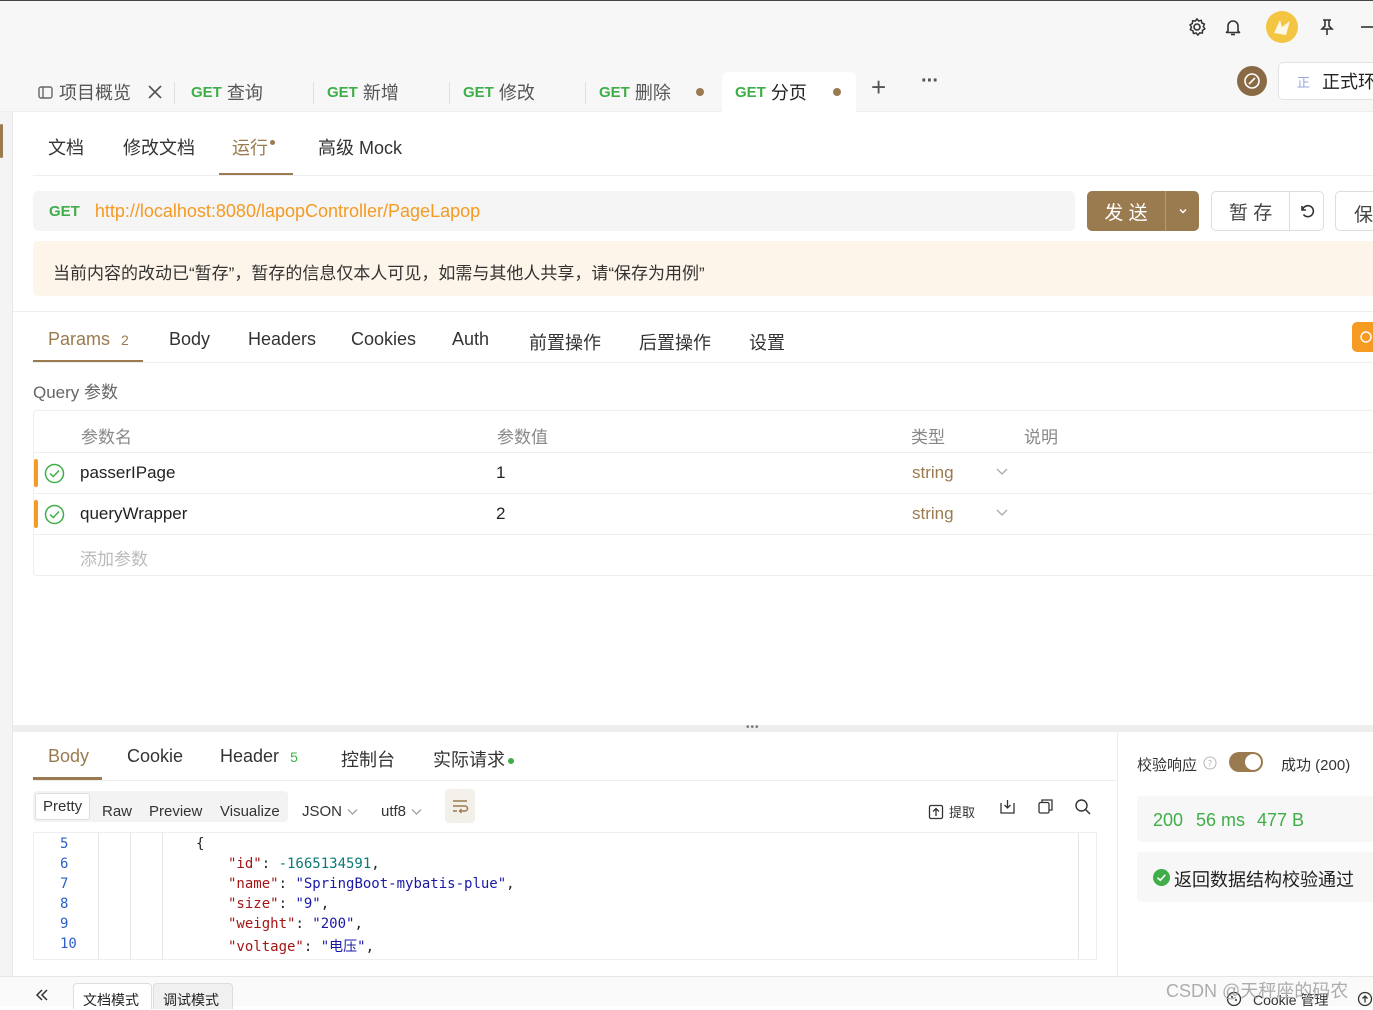 The image size is (1373, 1010). What do you see at coordinates (1325, 81) in the screenshot?
I see `environment-select: 正 正式环` at bounding box center [1325, 81].